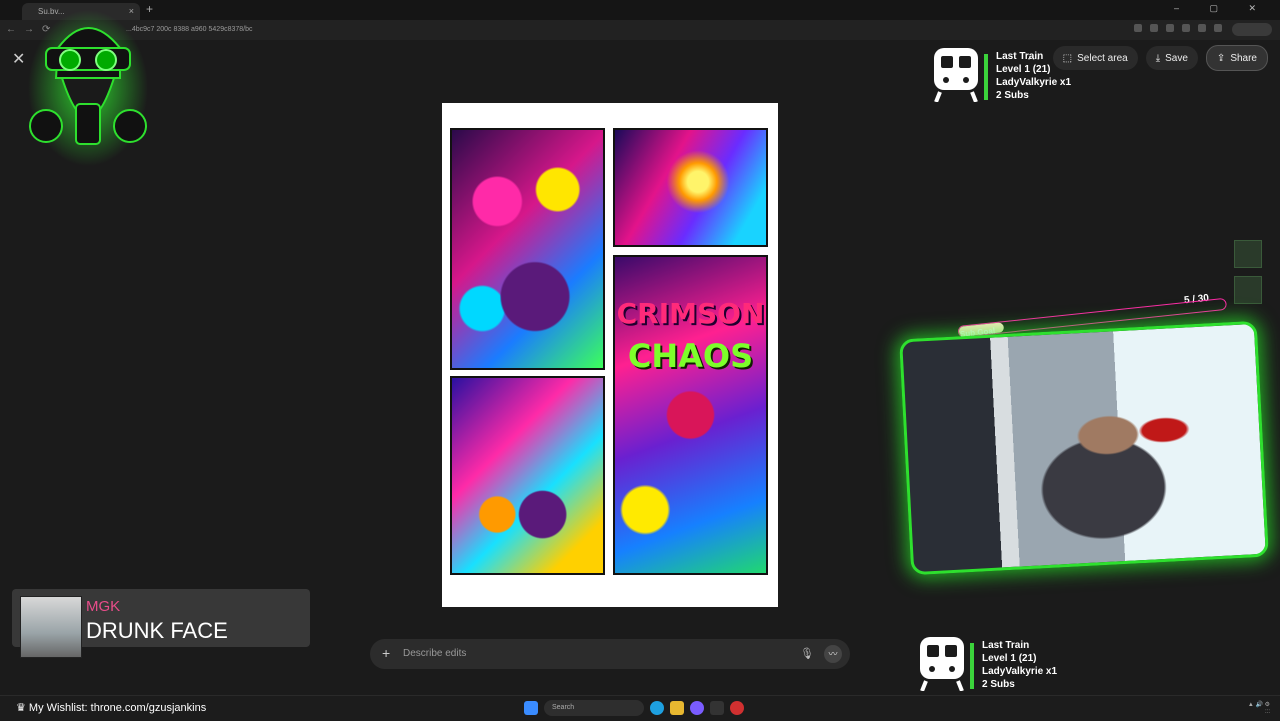 This screenshot has height=721, width=1280. I want to click on art-panel-cherry-cans, so click(527, 475).